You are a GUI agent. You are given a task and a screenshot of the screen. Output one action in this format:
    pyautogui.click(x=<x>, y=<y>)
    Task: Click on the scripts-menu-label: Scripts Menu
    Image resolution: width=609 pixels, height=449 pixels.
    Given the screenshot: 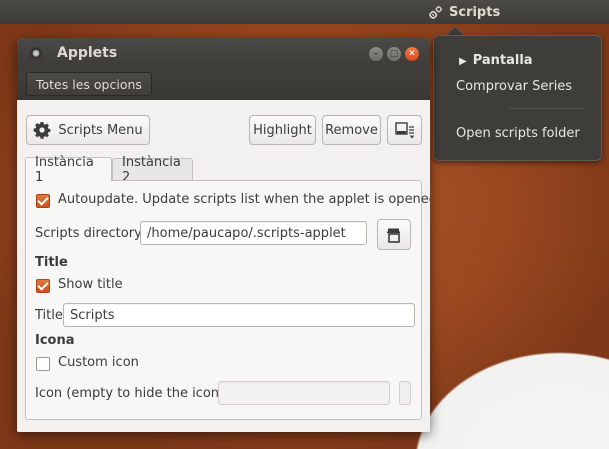 What is the action you would take?
    pyautogui.click(x=100, y=130)
    